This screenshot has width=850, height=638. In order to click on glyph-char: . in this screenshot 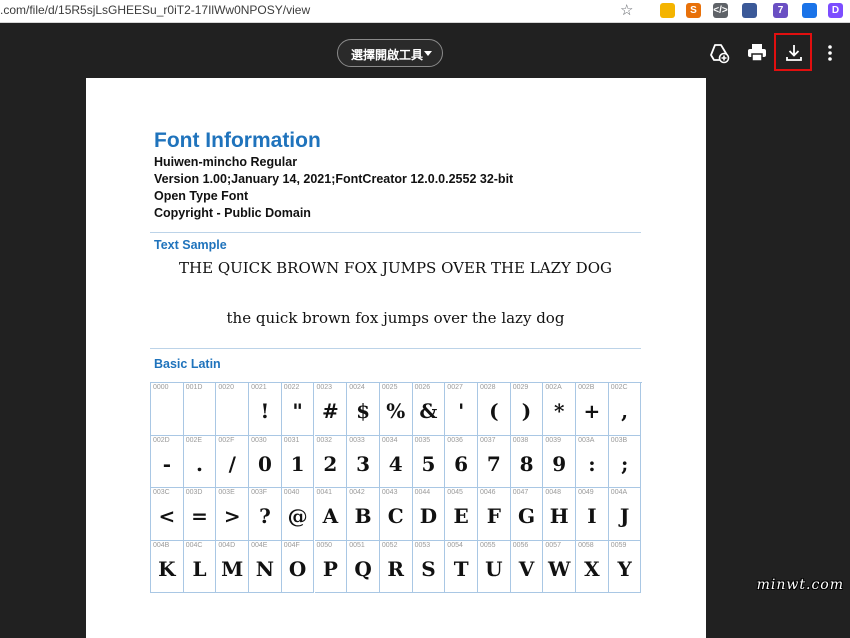, I will do `click(200, 463)`.